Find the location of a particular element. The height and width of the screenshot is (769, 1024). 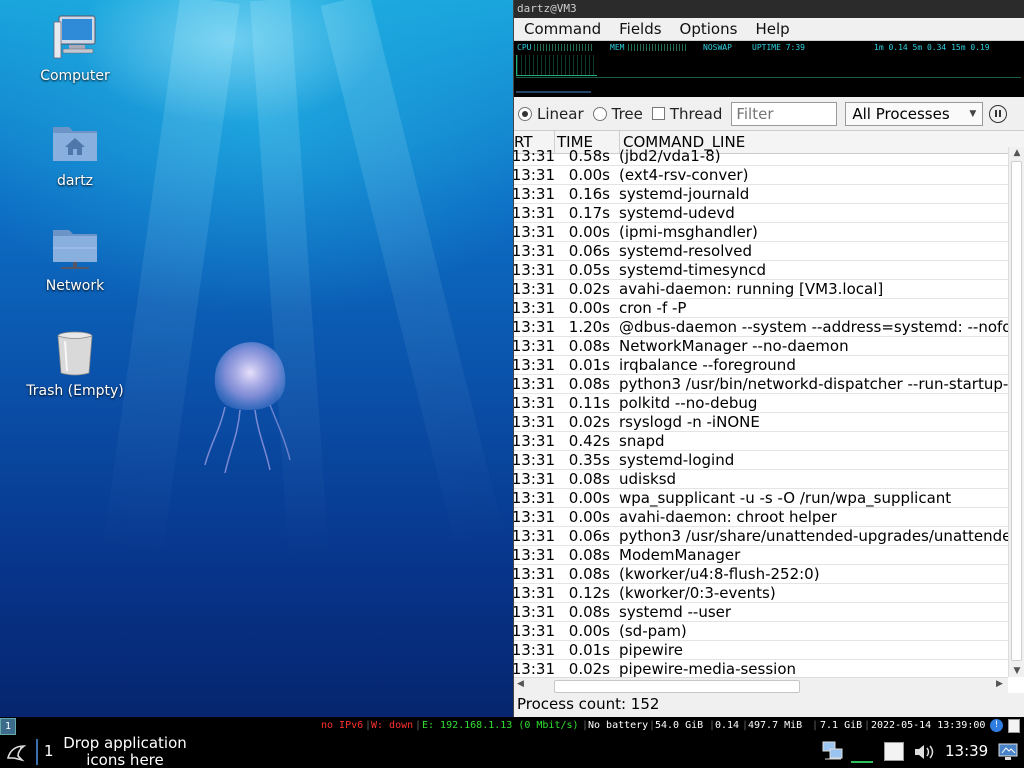

menu-command: Command is located at coordinates (562, 29).